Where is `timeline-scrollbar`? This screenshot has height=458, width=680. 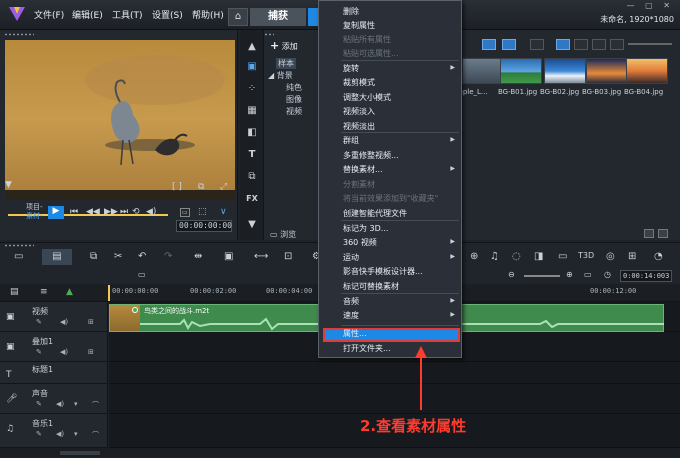 timeline-scrollbar is located at coordinates (340, 453).